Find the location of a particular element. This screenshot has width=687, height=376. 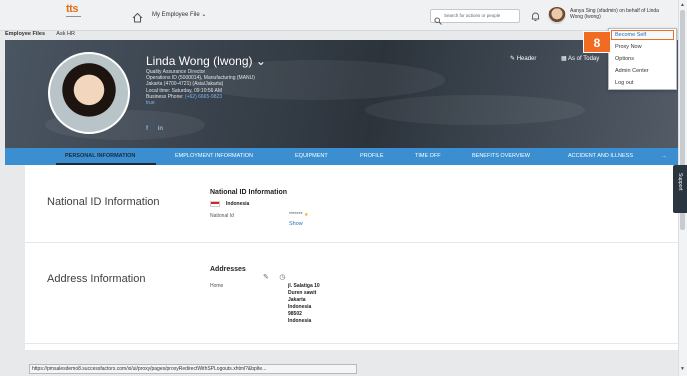

national-id-label: National Id is located at coordinates (222, 216).